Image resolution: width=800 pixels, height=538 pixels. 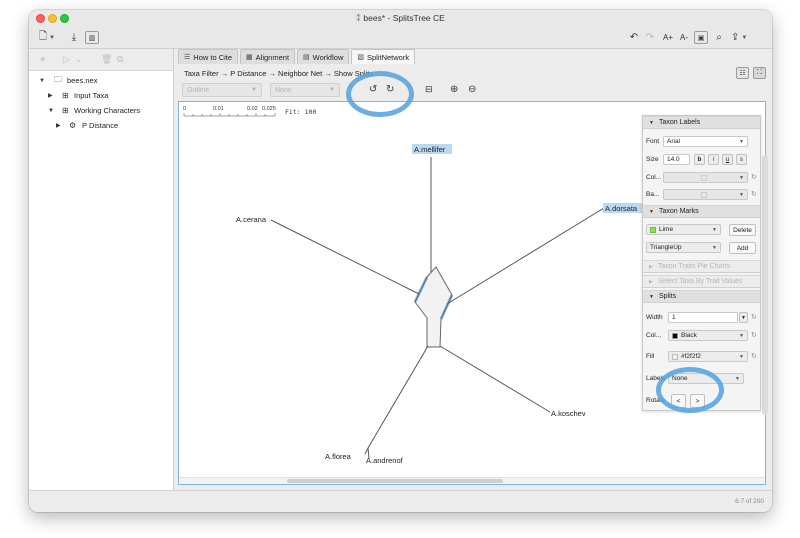 I want to click on label-color-picker: ▼, so click(x=705, y=177).